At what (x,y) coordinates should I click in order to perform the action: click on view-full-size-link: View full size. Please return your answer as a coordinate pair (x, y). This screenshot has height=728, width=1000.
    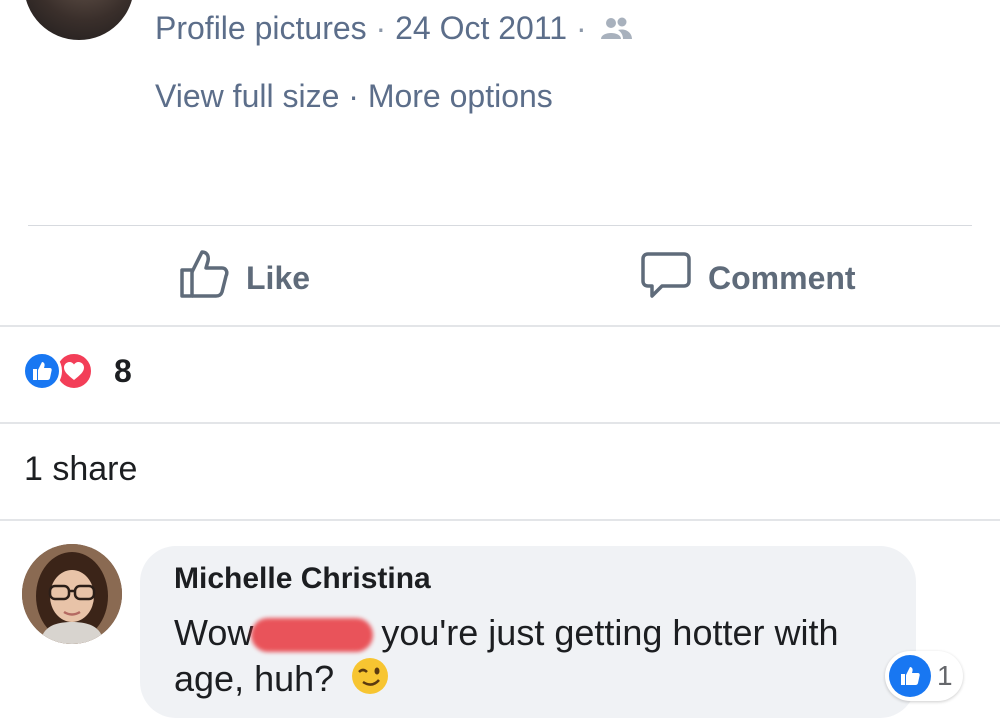
    Looking at the image, I should click on (247, 96).